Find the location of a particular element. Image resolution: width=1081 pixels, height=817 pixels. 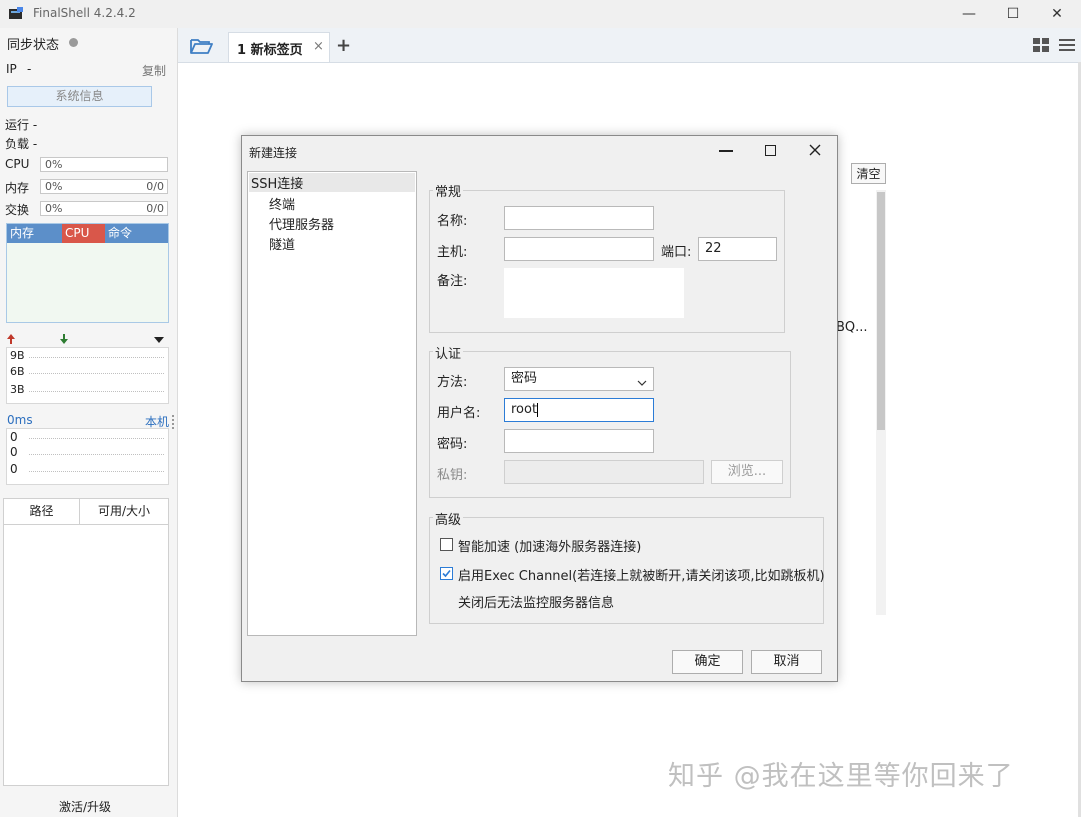

network-chart: 9B 6B 3B is located at coordinates (87, 375).